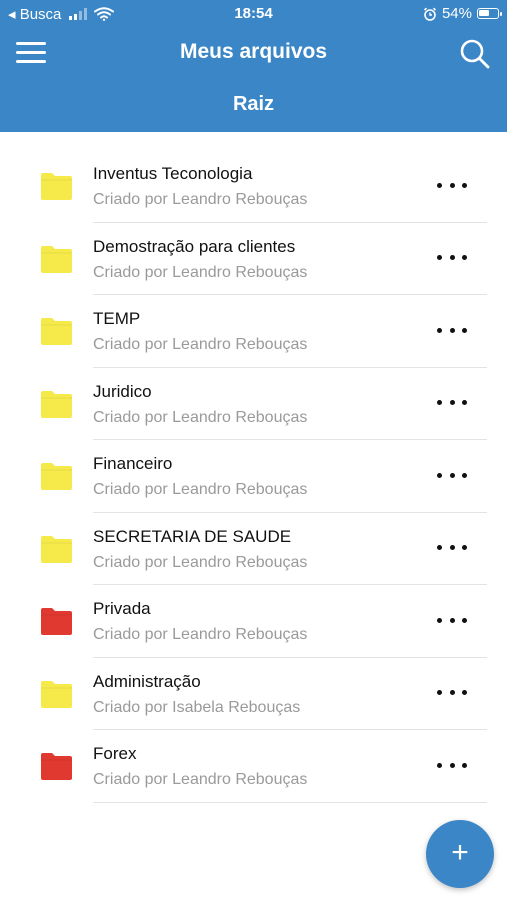  I want to click on list-item: Juridico Criado por Leandro Rebouças, so click(253, 404).